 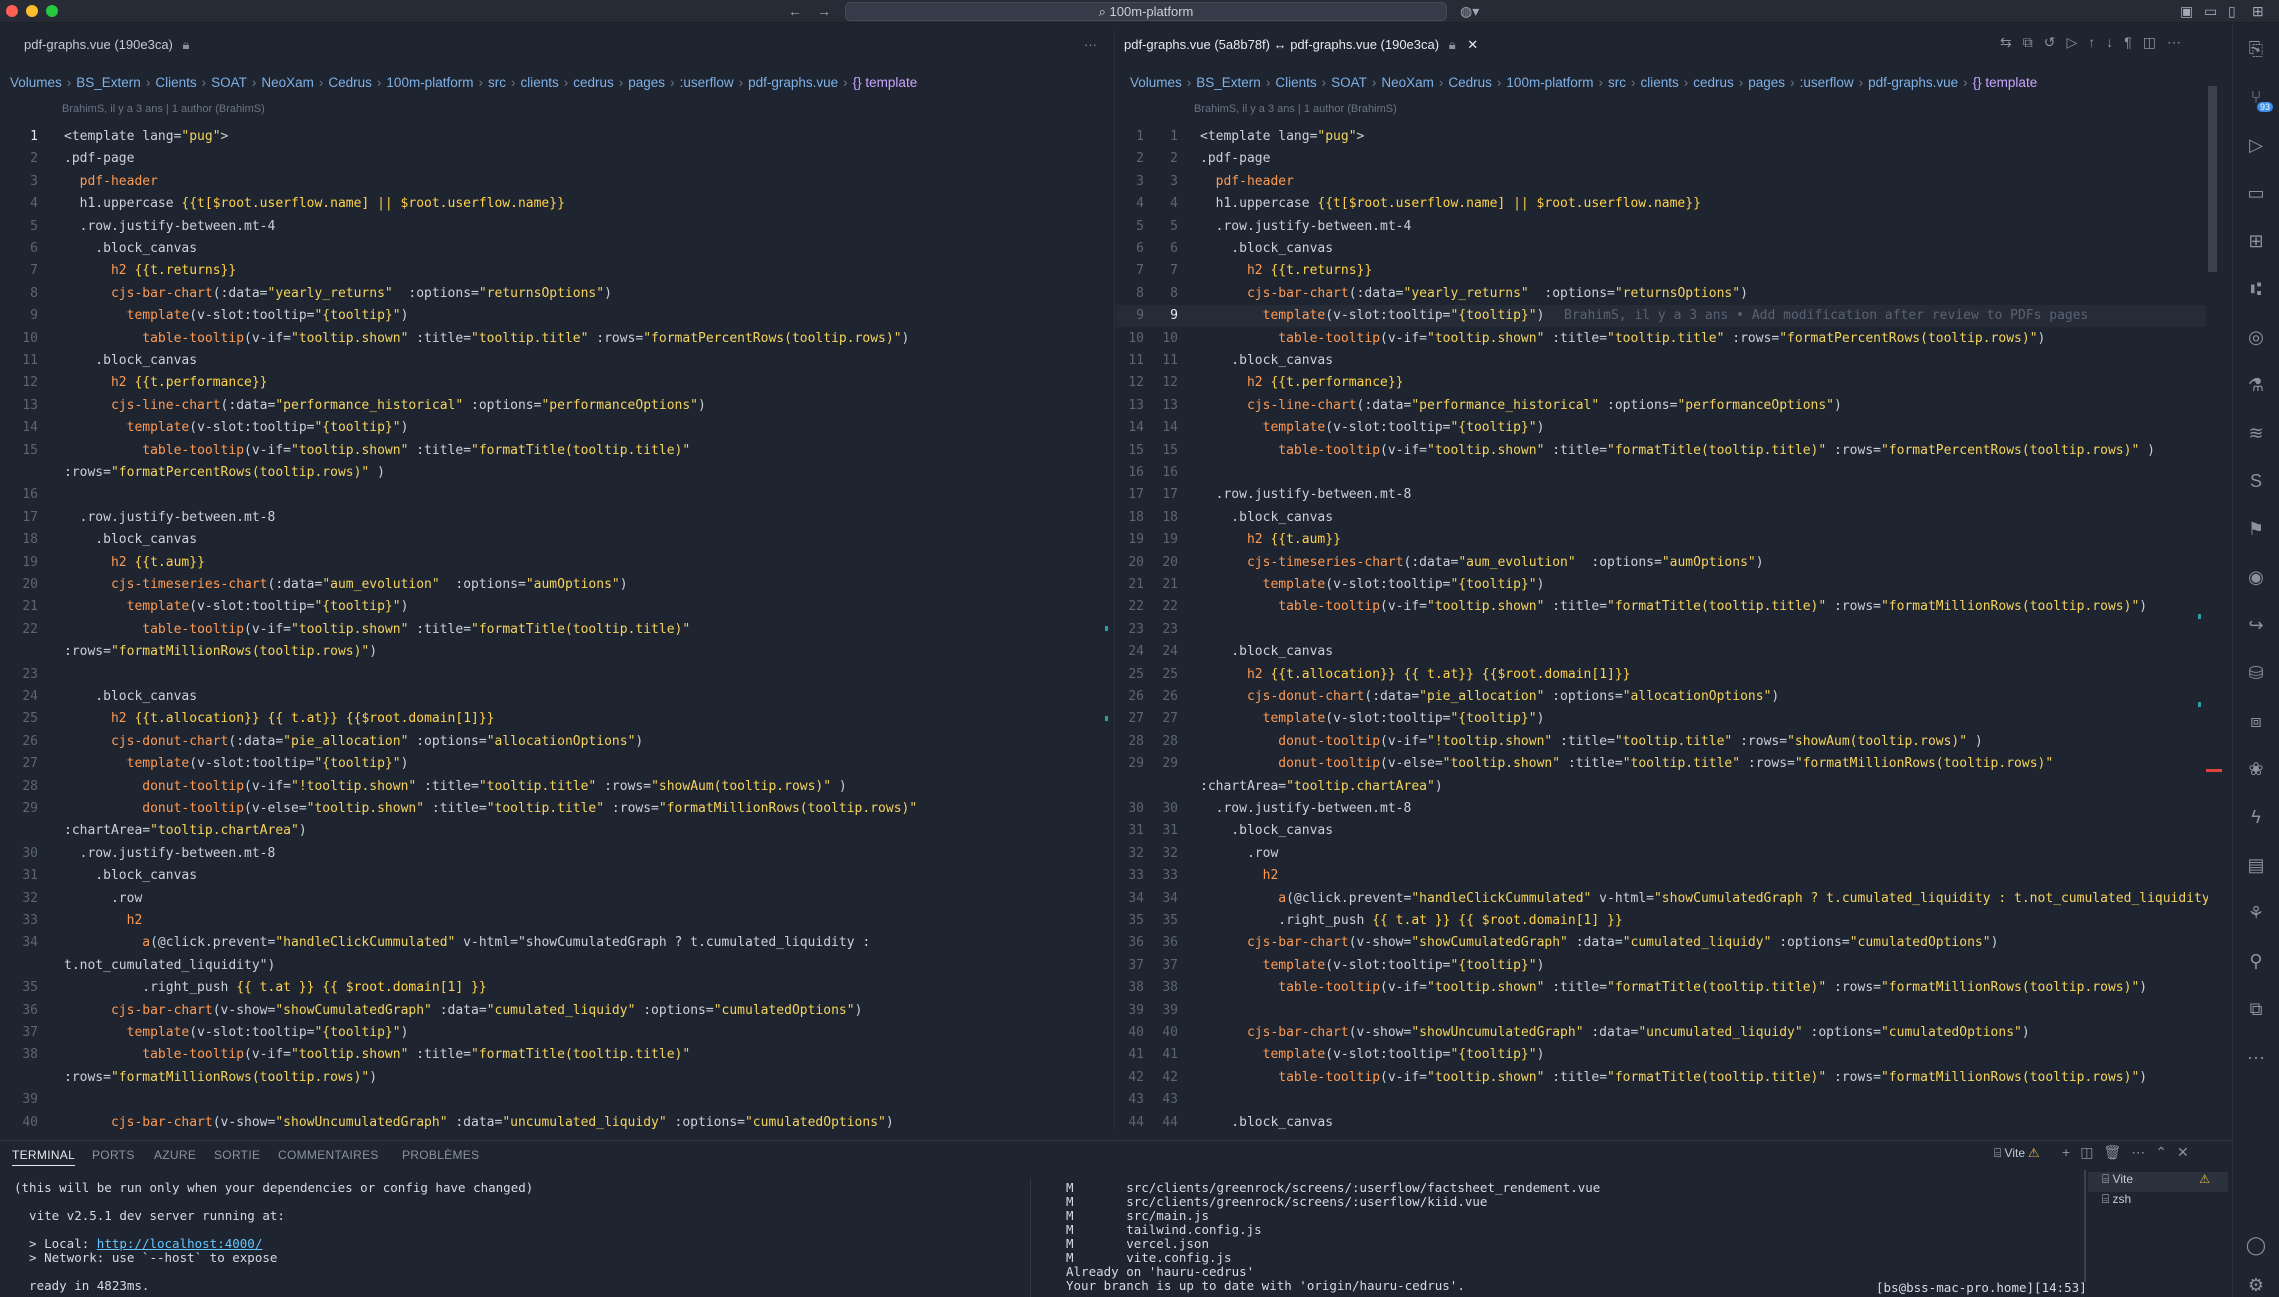 I want to click on terminal-divider, so click(x=1030, y=1237).